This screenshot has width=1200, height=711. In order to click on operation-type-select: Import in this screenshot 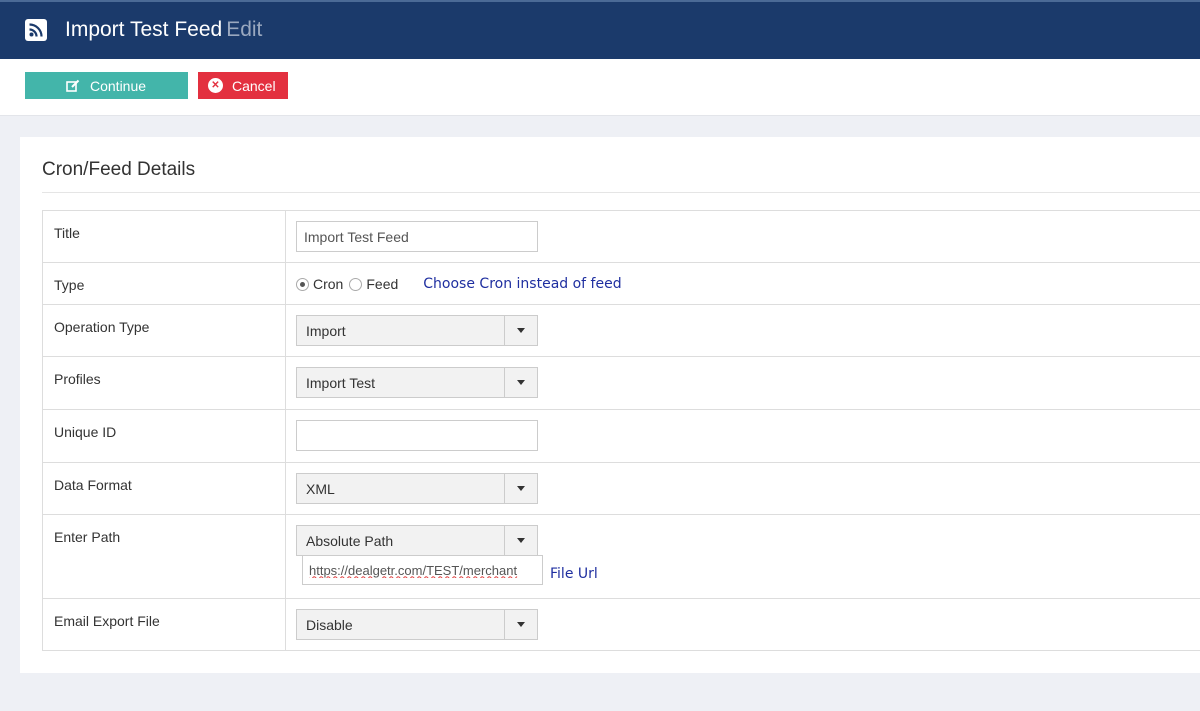, I will do `click(417, 330)`.